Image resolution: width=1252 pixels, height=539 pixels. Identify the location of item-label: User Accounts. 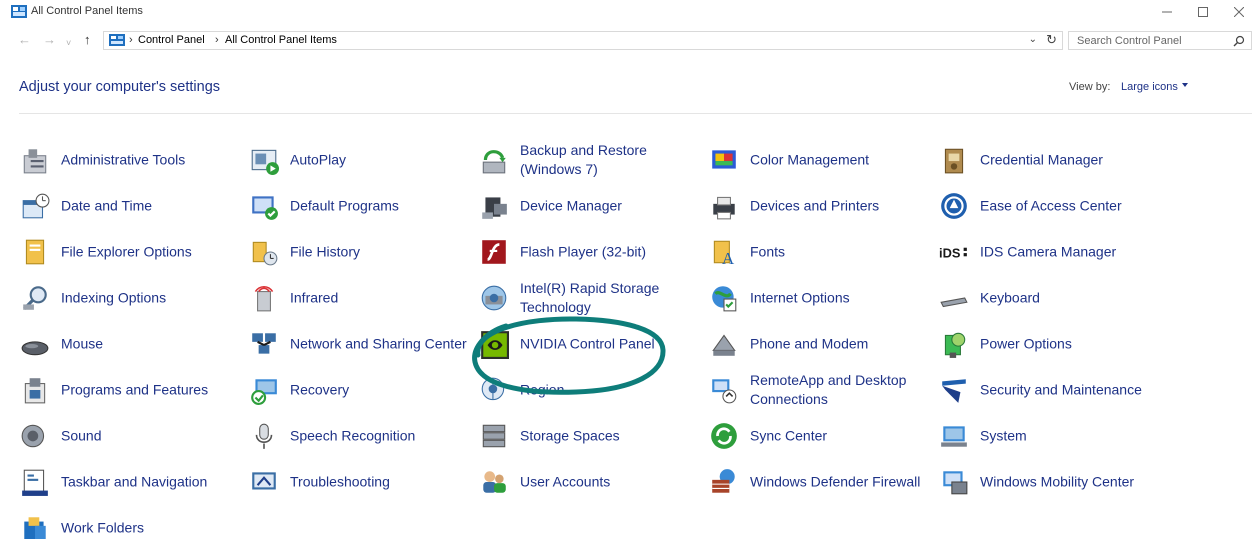
(565, 481).